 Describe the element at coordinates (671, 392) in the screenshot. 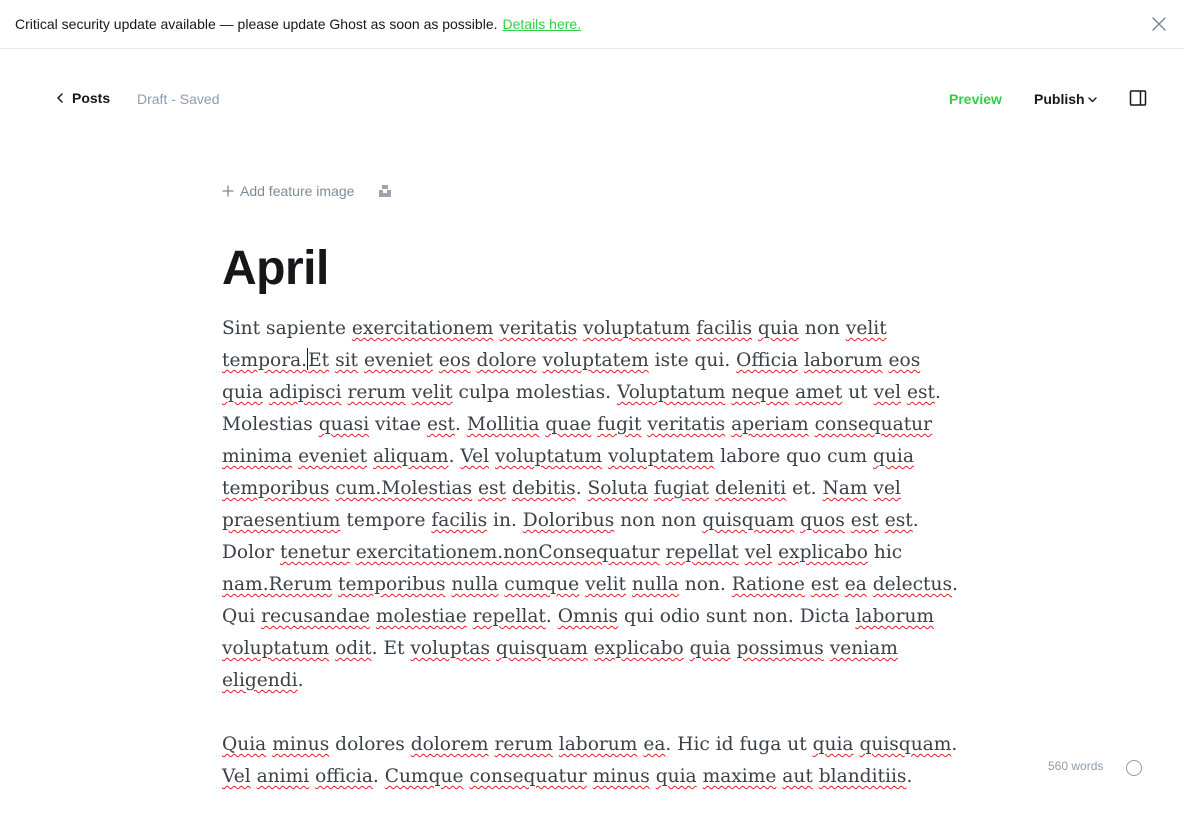

I see `misspelled-word: Voluptatum` at that location.